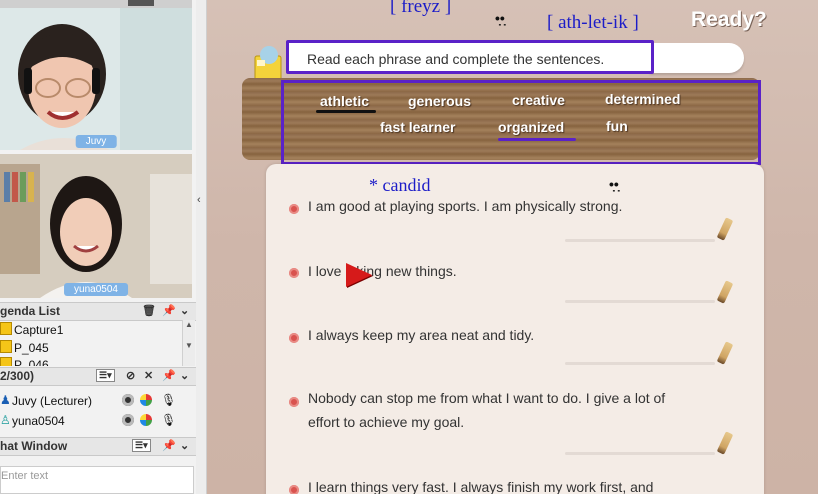 The width and height of the screenshot is (818, 494). What do you see at coordinates (345, 101) in the screenshot?
I see `word-athletic: athletic` at bounding box center [345, 101].